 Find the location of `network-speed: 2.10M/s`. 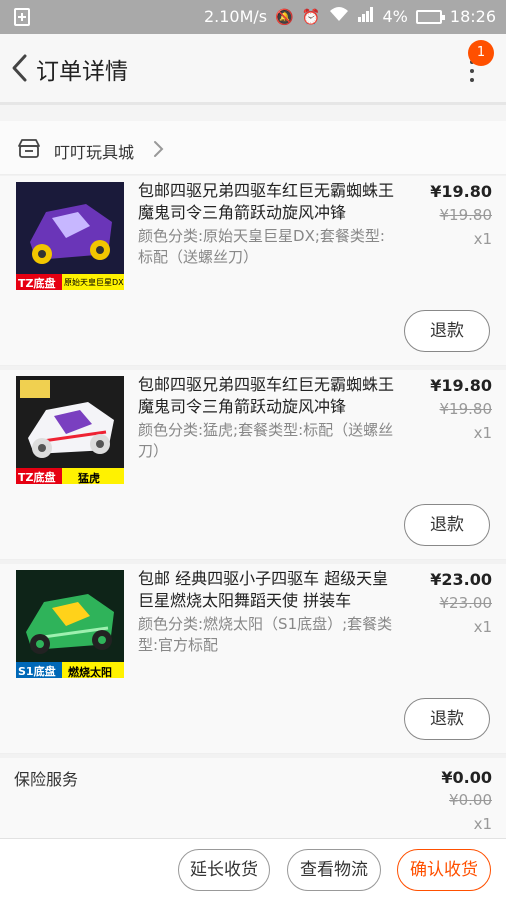

network-speed: 2.10M/s is located at coordinates (235, 16).